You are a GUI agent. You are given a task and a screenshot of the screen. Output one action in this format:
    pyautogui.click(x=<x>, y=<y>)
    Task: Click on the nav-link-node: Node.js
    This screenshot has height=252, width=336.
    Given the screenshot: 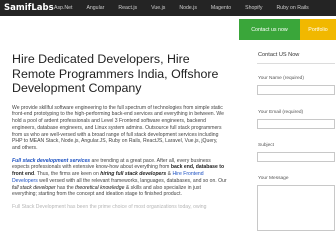 What is the action you would take?
    pyautogui.click(x=188, y=8)
    